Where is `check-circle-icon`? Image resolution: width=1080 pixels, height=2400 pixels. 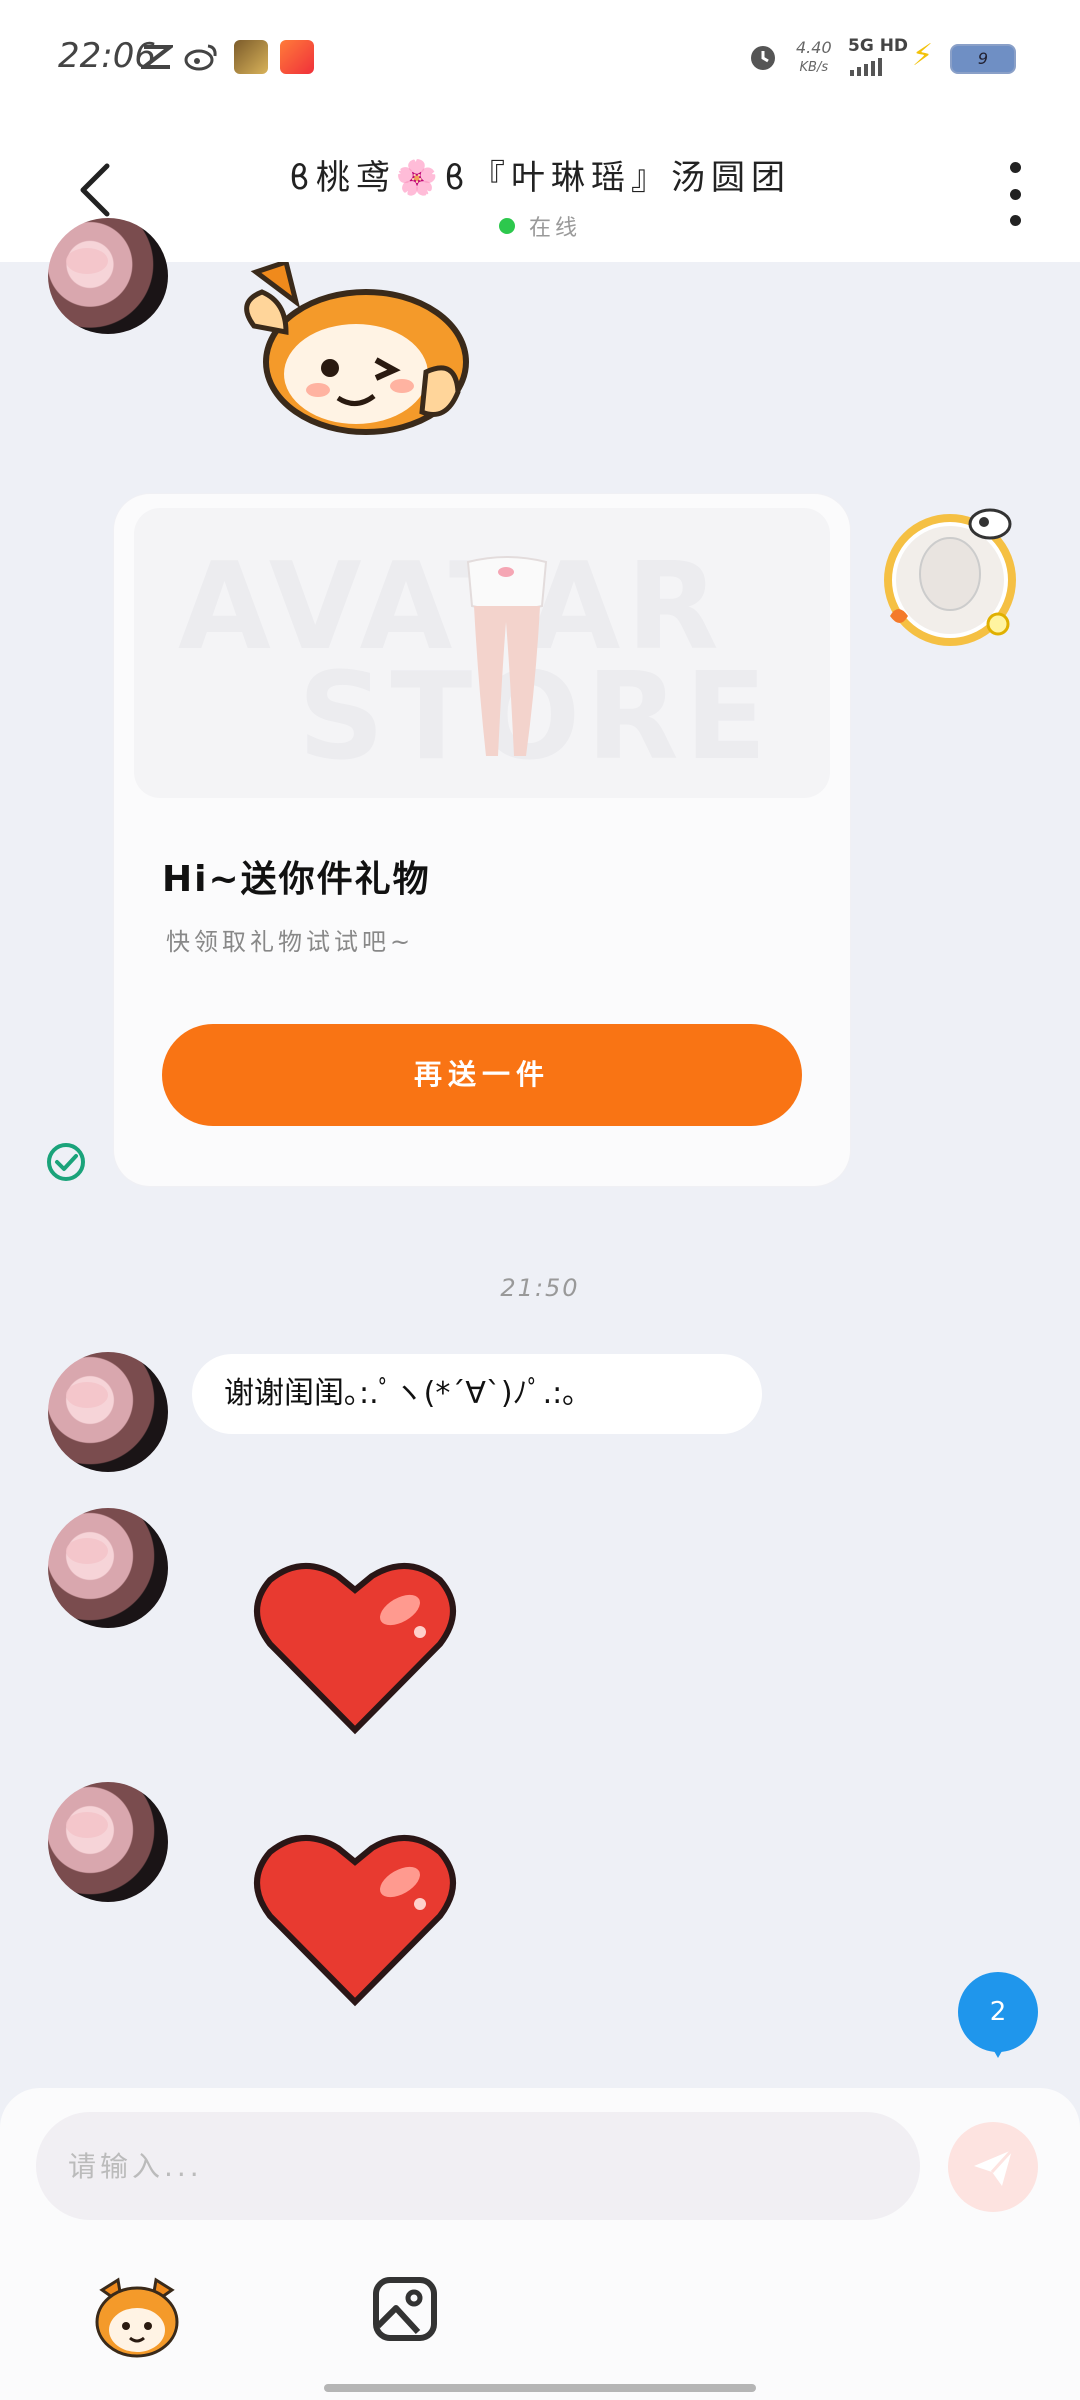 check-circle-icon is located at coordinates (66, 1162).